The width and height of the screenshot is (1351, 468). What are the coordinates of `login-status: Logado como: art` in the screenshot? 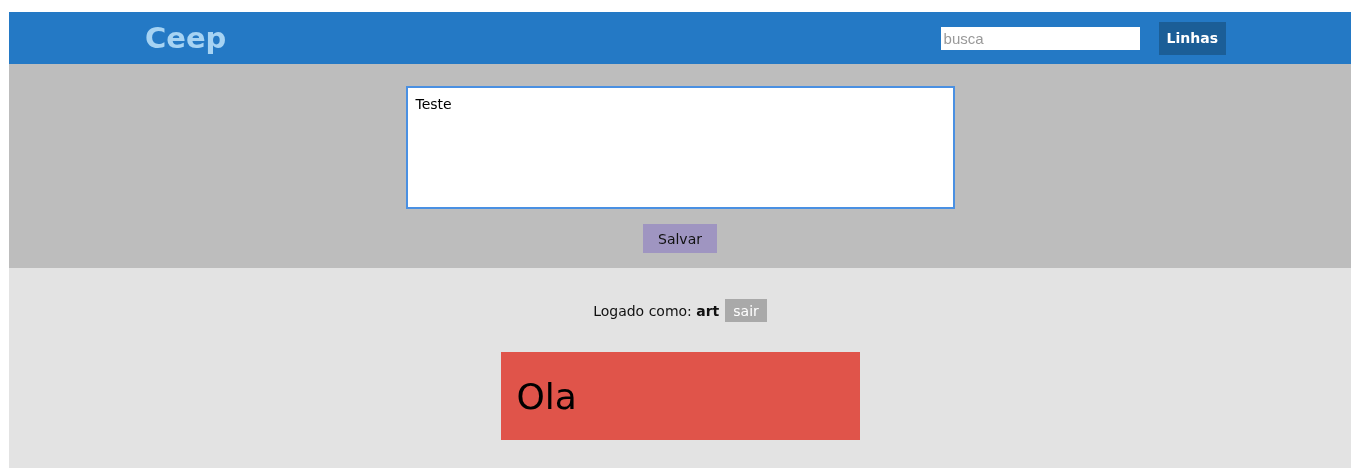 It's located at (656, 310).